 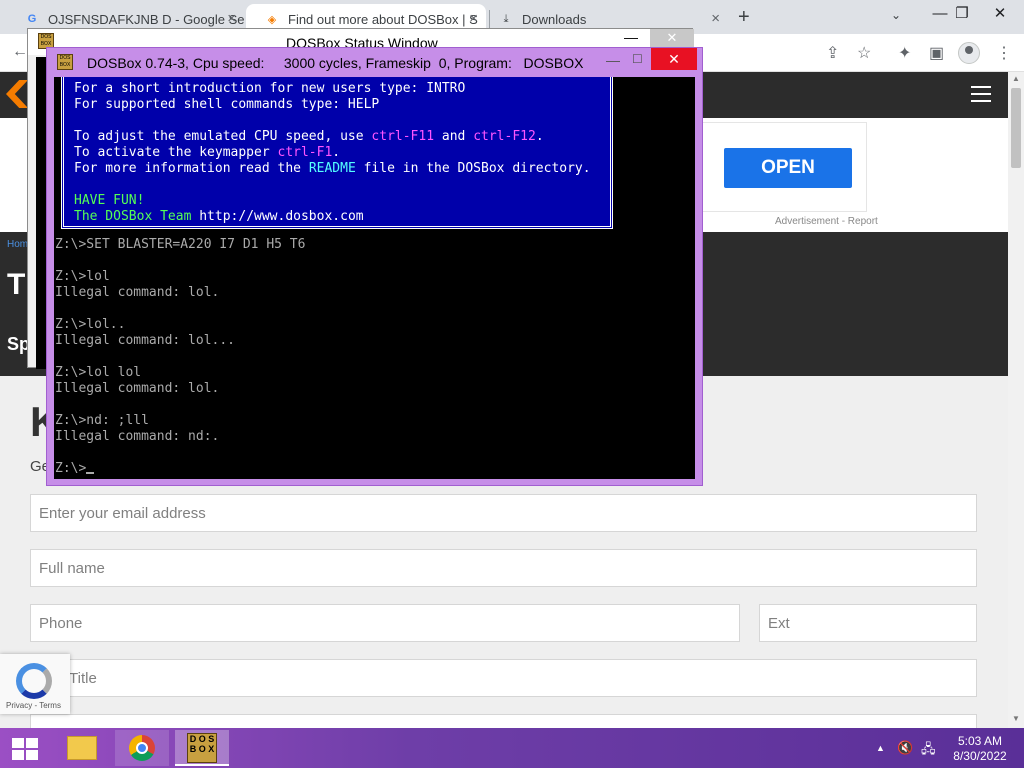 What do you see at coordinates (631, 37) in the screenshot?
I see `status-minimize-button: —` at bounding box center [631, 37].